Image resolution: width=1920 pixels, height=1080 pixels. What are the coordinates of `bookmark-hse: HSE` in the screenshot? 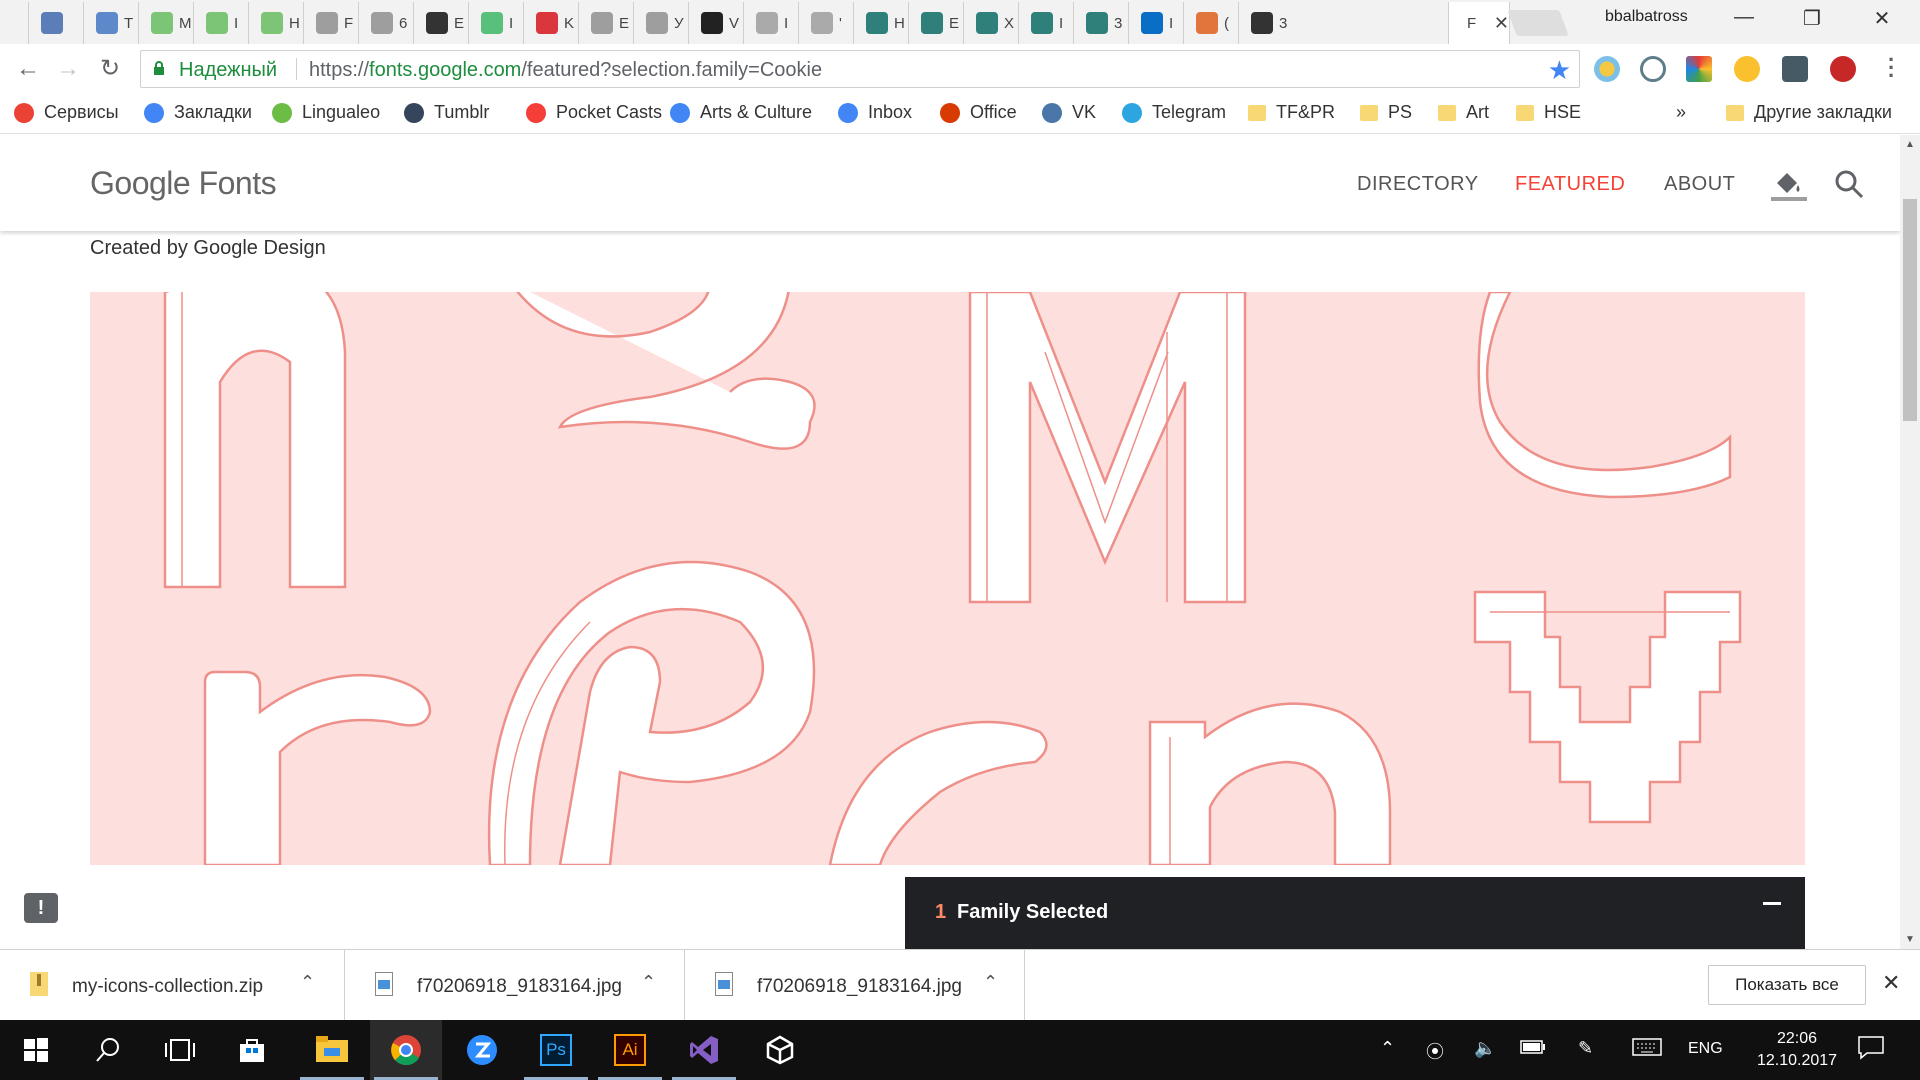 It's located at (1548, 112).